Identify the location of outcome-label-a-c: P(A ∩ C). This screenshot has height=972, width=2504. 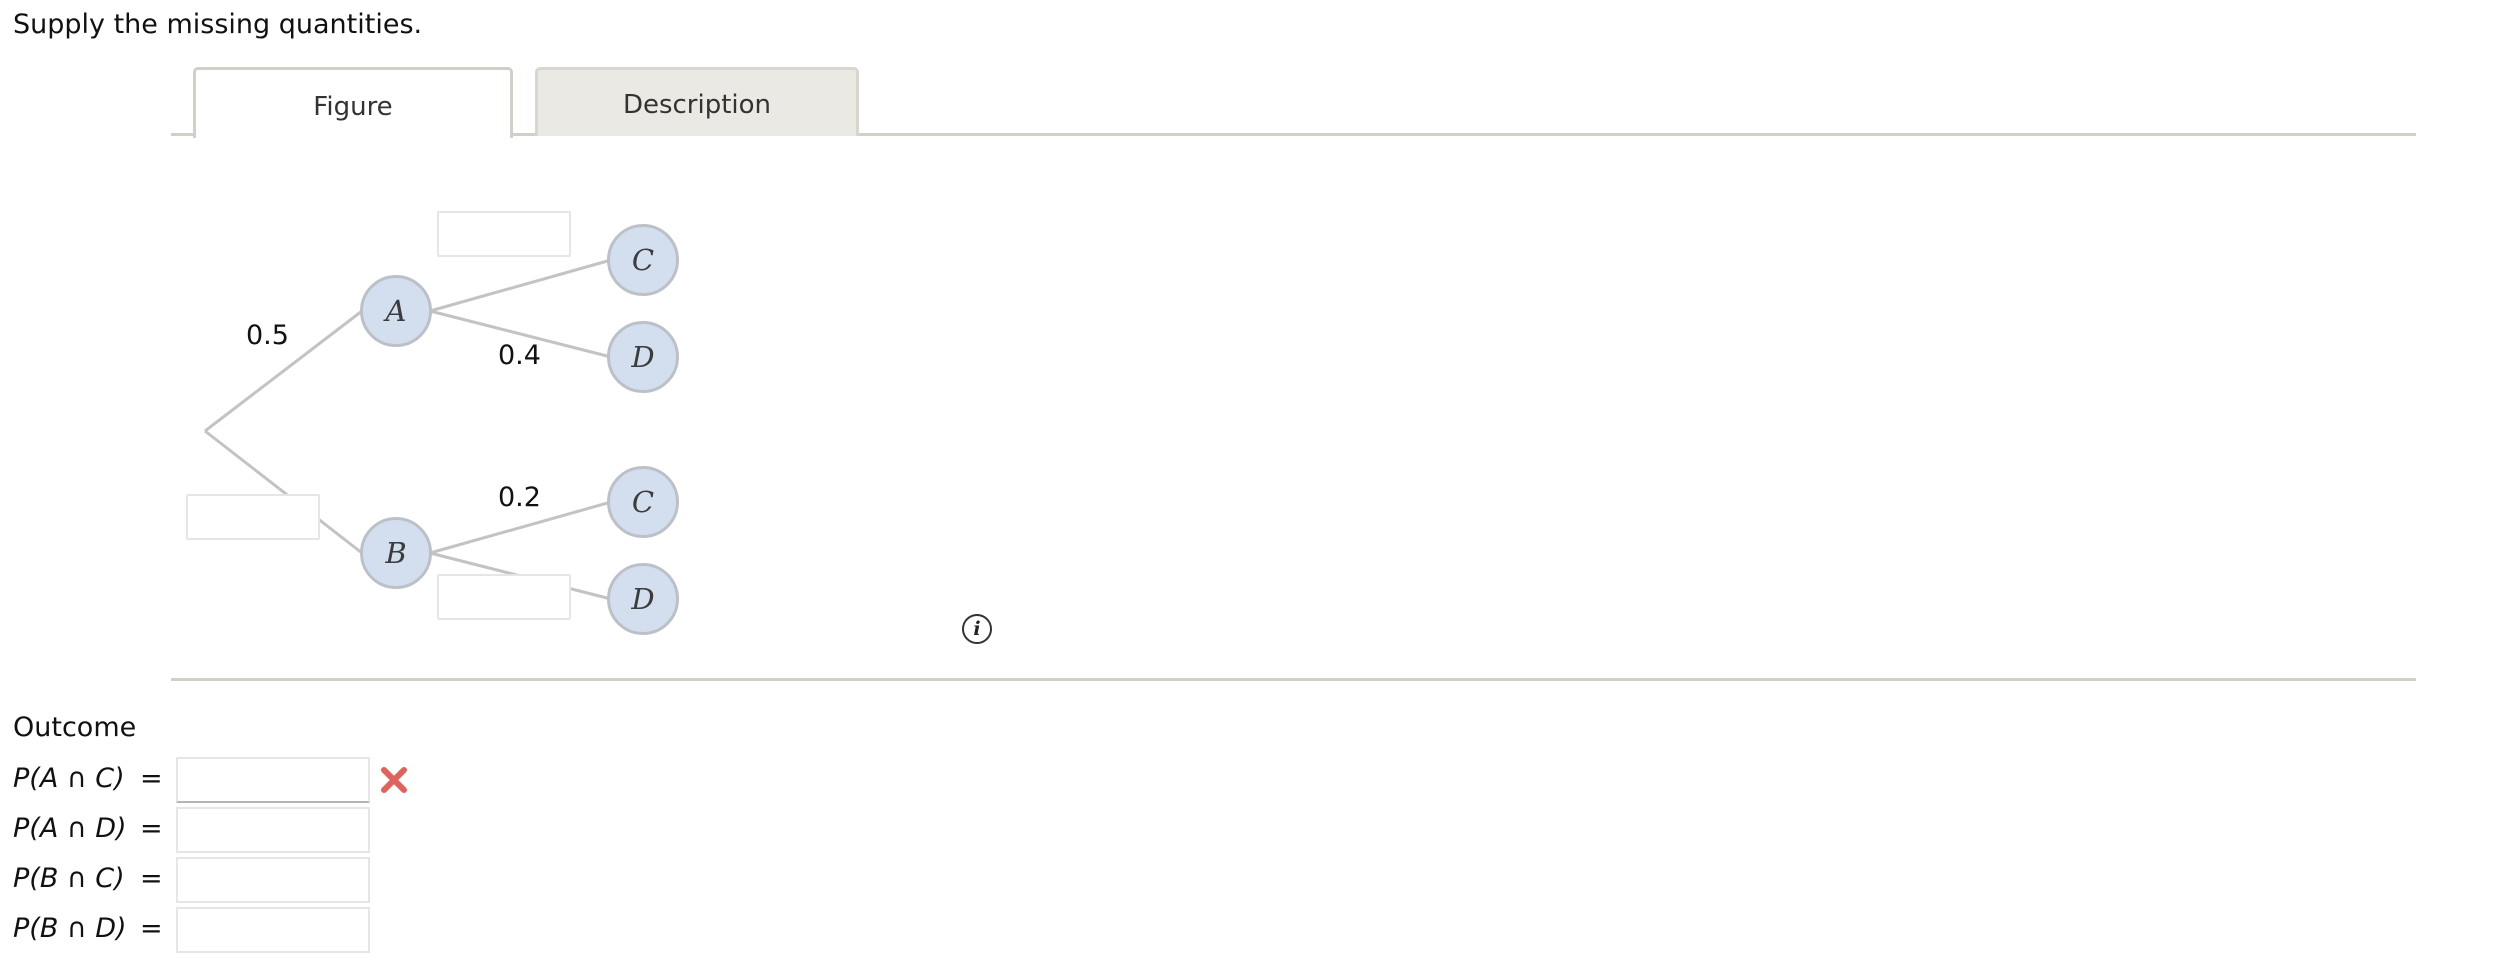
(69, 778).